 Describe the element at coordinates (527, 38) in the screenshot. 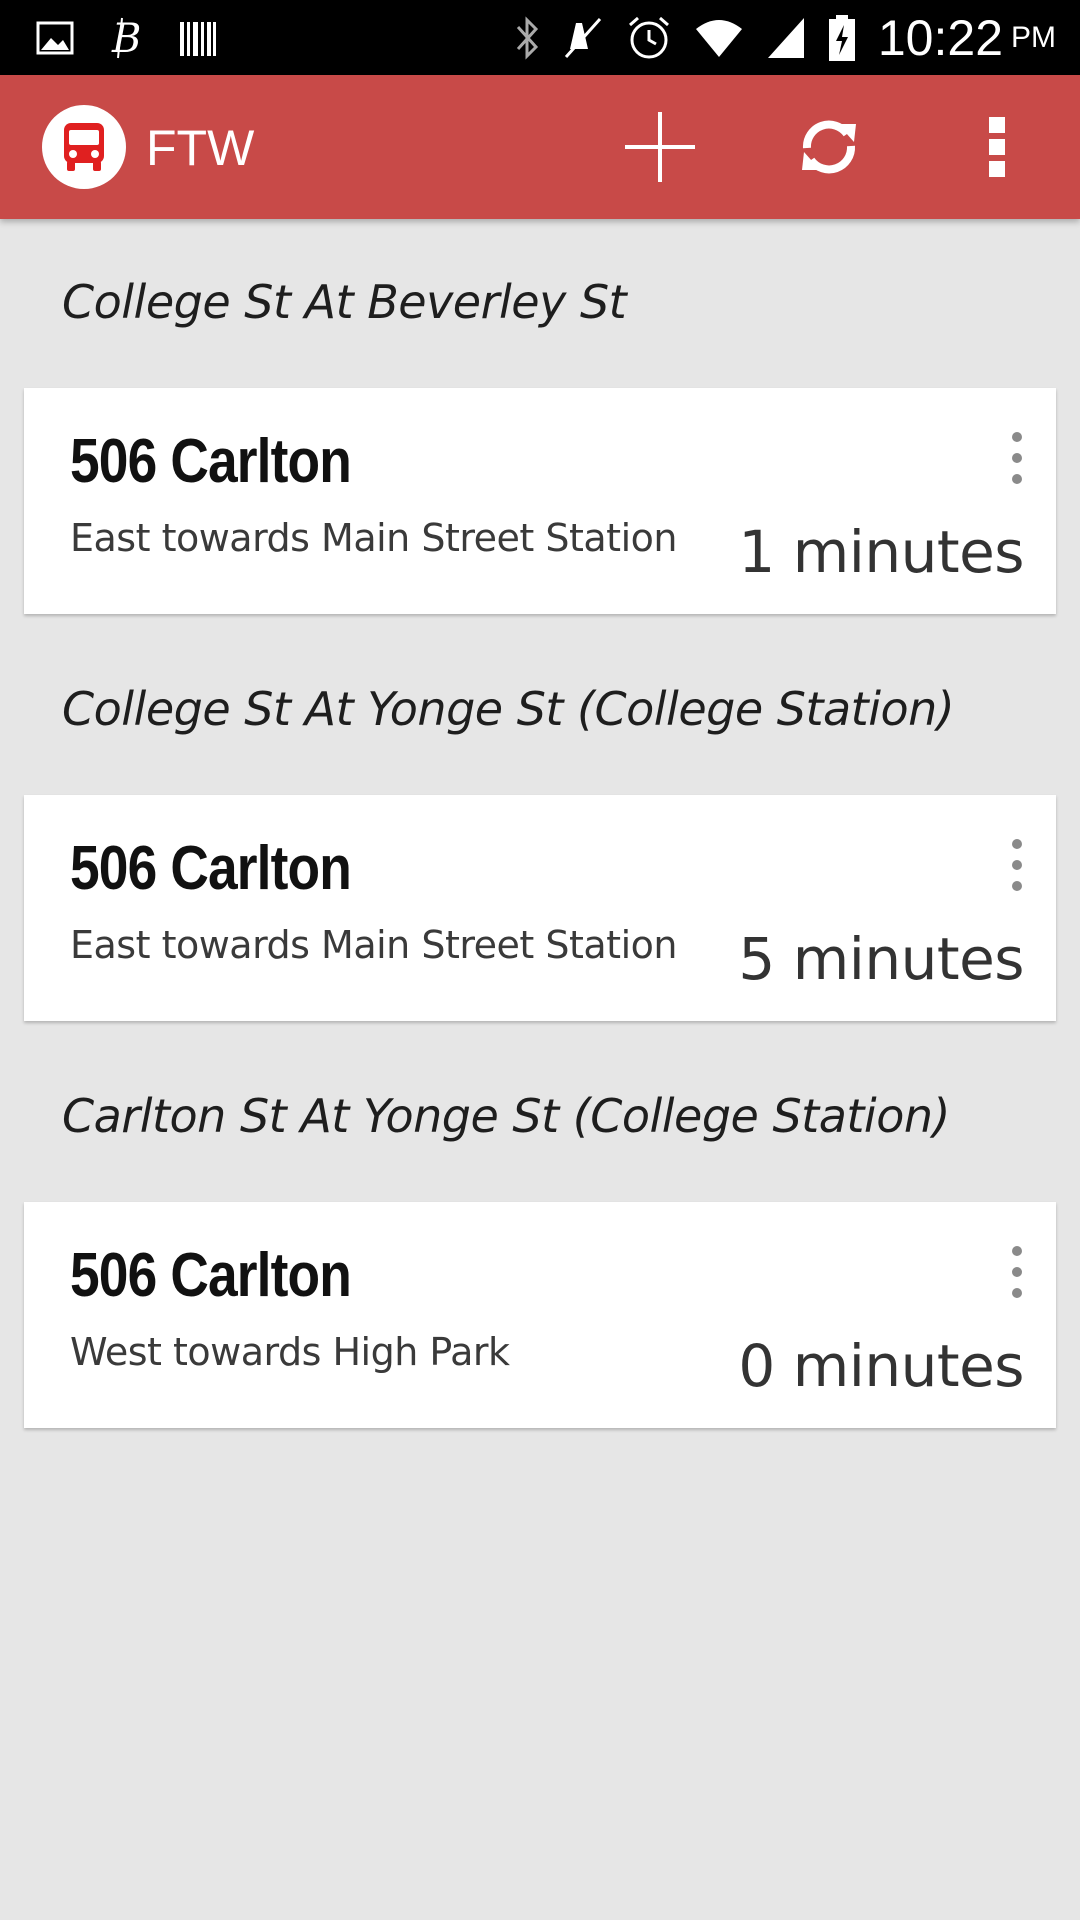

I see `bluetooth-icon` at that location.